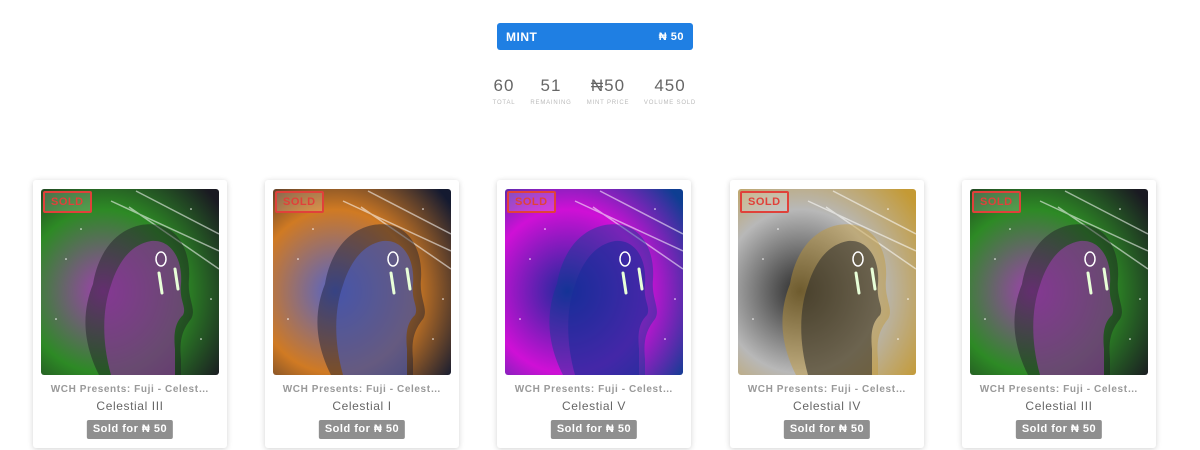  I want to click on mint-button-label: MINT, so click(522, 36).